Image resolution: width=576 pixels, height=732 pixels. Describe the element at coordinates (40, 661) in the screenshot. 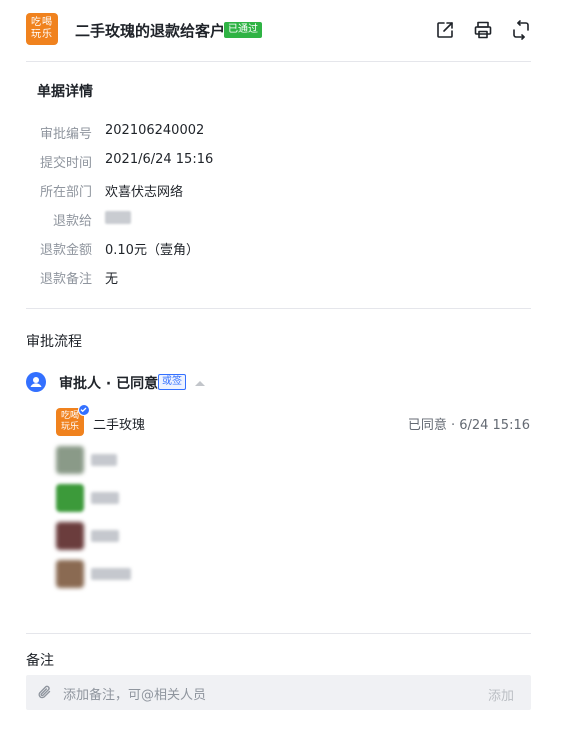

I see `remark-section-title: 备注` at that location.